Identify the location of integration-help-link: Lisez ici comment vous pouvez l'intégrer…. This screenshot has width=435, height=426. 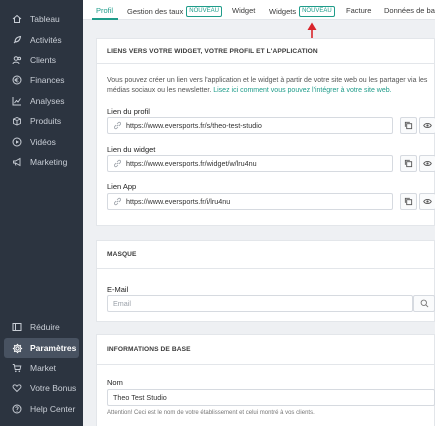
(302, 90).